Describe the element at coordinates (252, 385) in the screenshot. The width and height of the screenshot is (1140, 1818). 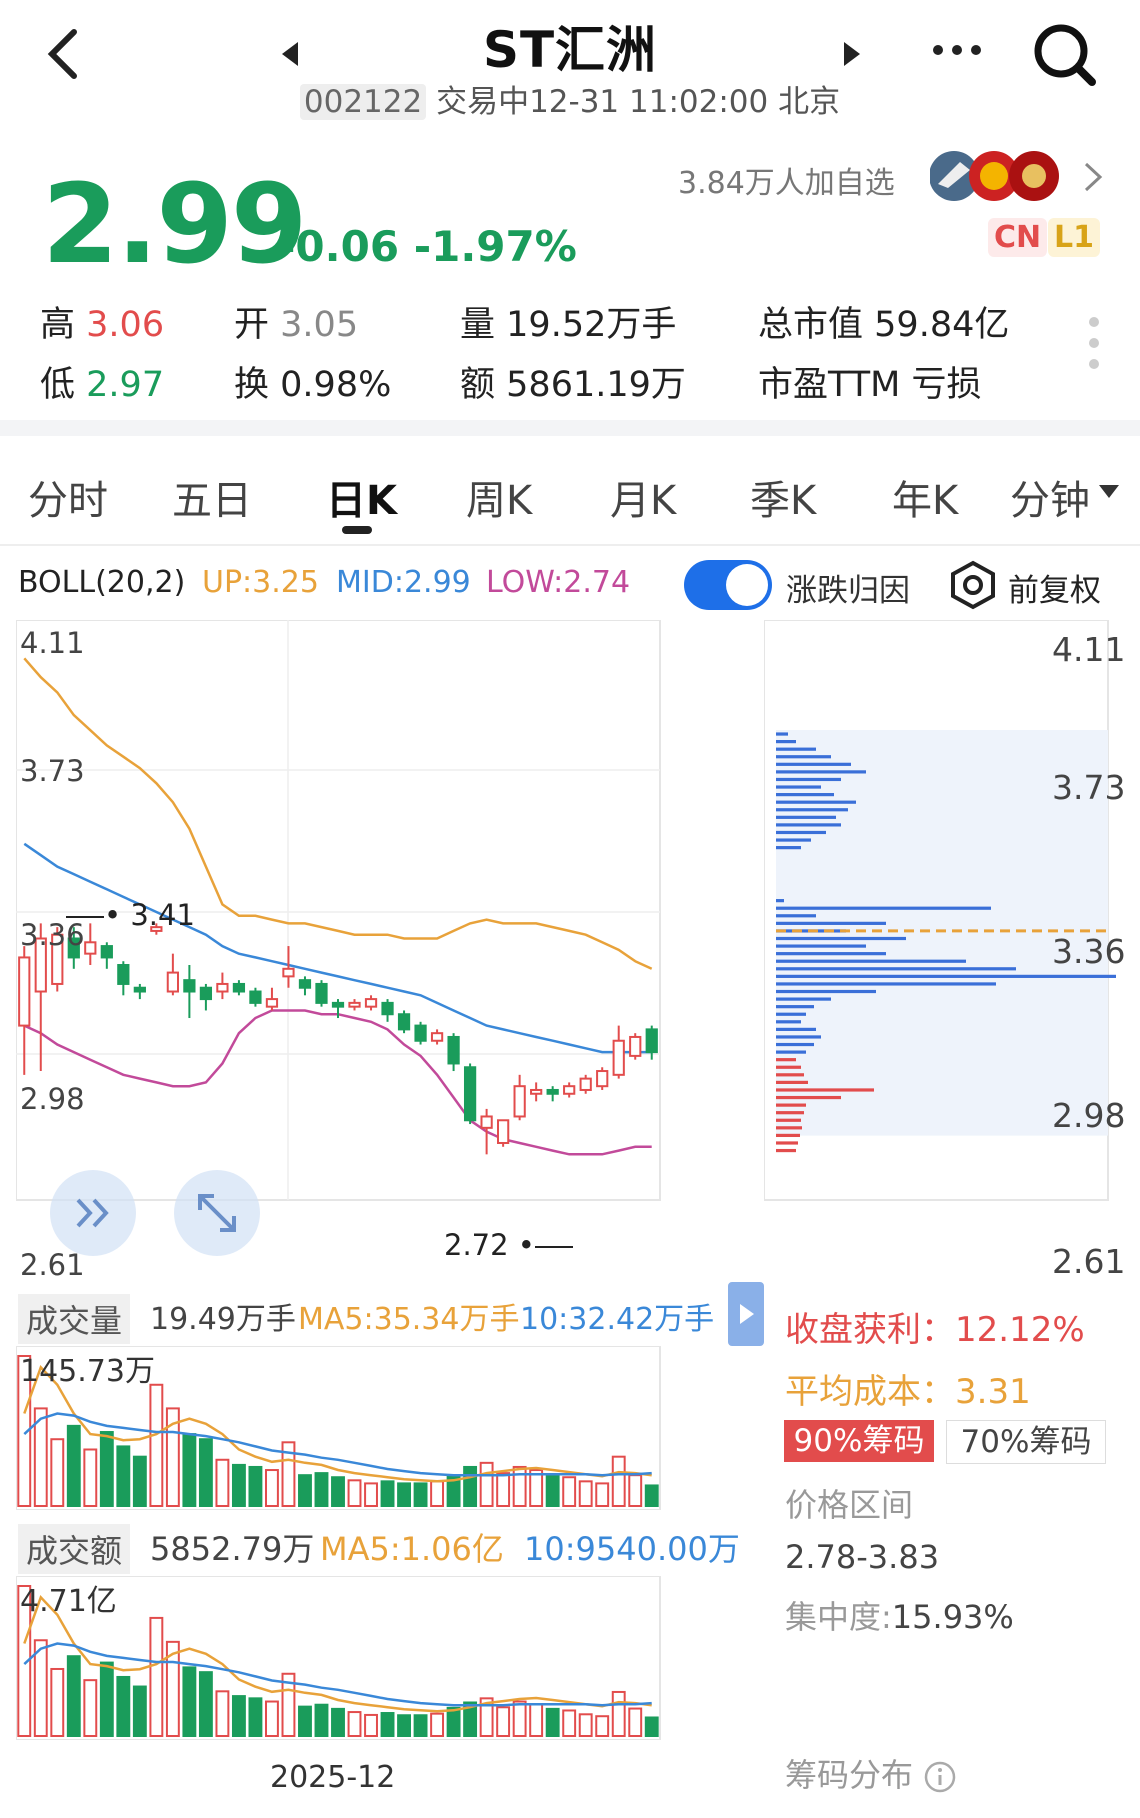
I see `stat-turnover-label: 换` at that location.